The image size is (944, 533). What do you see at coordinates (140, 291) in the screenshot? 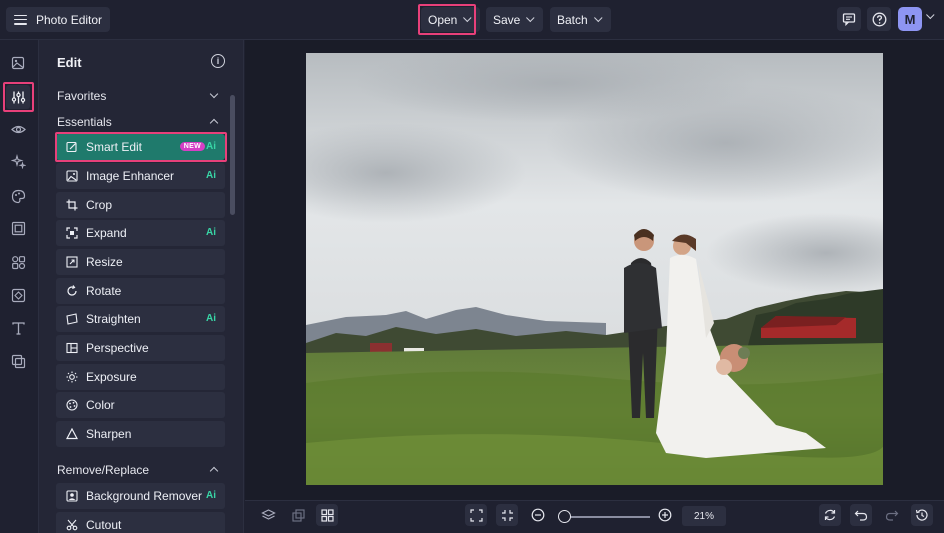
I see `tool-rotate: Rotate` at bounding box center [140, 291].